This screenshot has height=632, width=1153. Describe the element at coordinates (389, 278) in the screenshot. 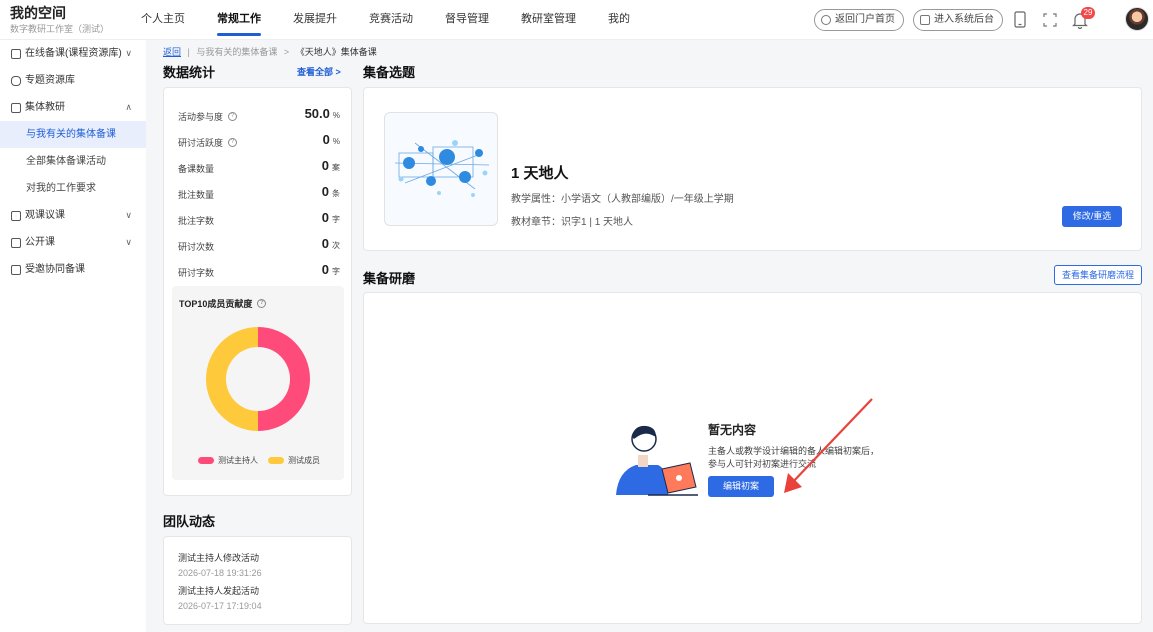

I see `research-section-title: 集备研磨` at that location.